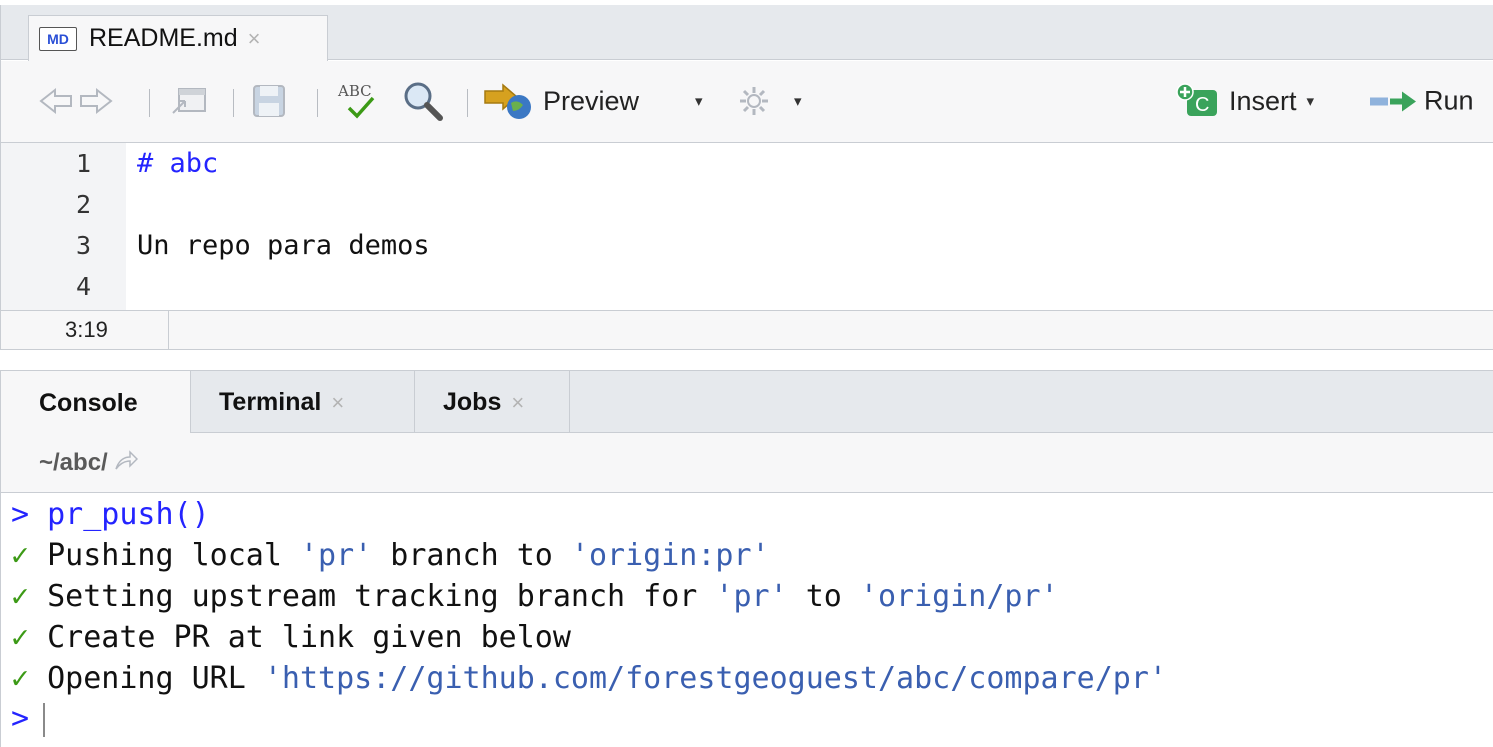 The height and width of the screenshot is (747, 1493). Describe the element at coordinates (88, 402) in the screenshot. I see `tab-console-label: Console` at that location.